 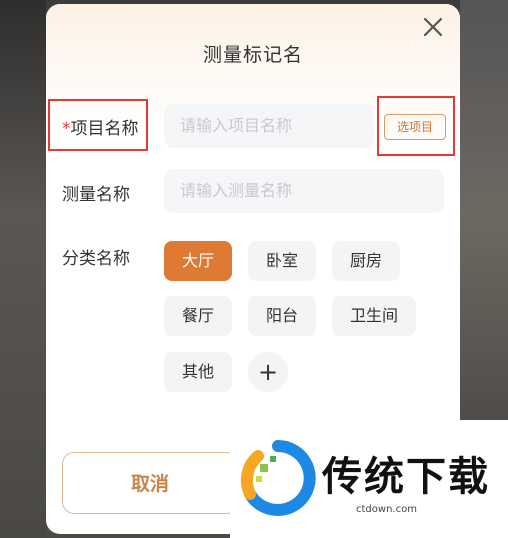 What do you see at coordinates (96, 259) in the screenshot?
I see `category-name-label: 分类名称` at bounding box center [96, 259].